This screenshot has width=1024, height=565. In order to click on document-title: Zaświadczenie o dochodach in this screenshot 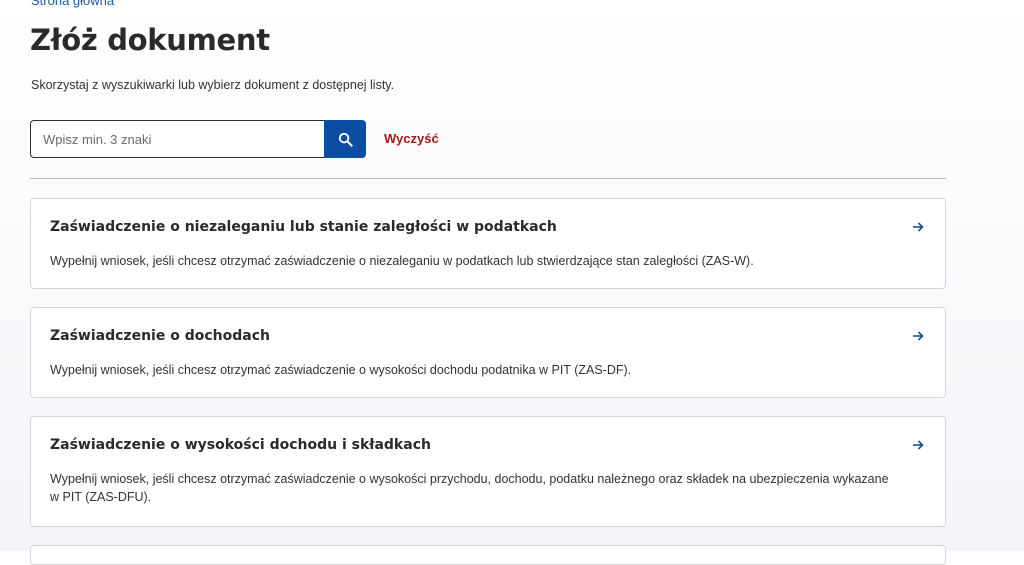, I will do `click(160, 336)`.